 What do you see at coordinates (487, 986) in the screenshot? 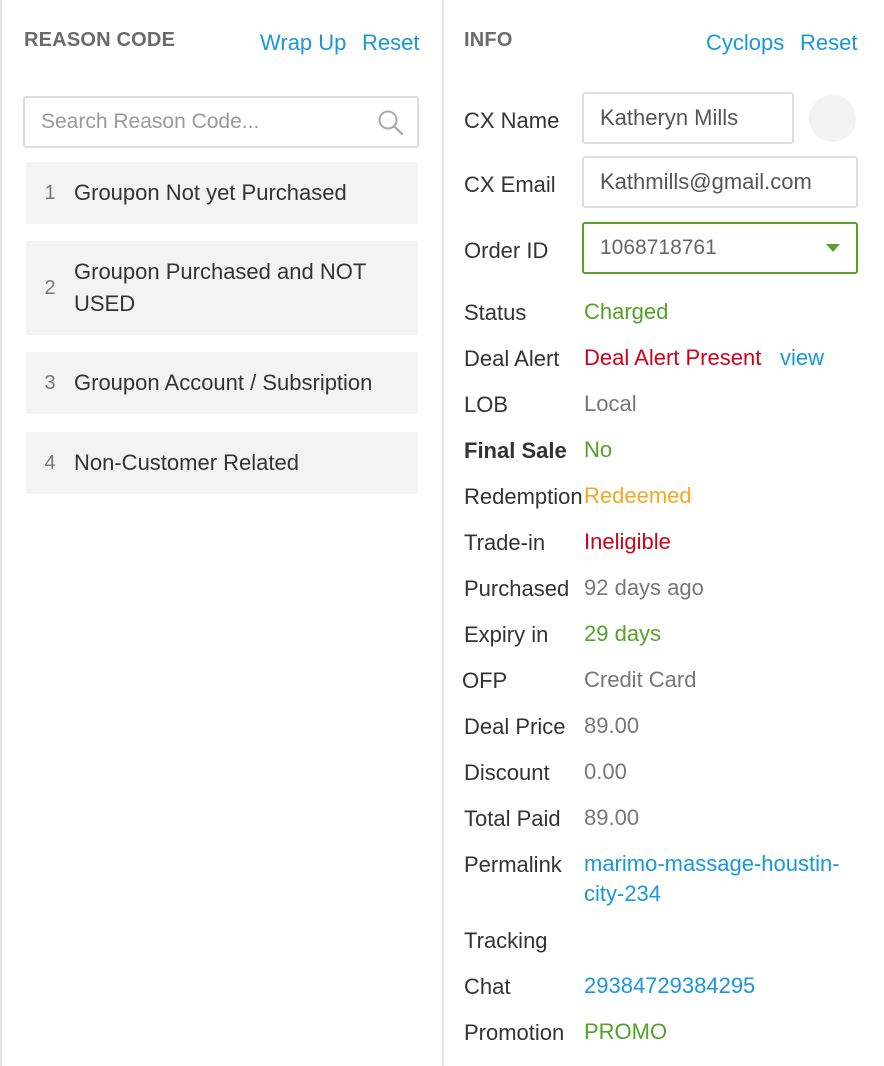
I see `chat-label: Chat` at bounding box center [487, 986].